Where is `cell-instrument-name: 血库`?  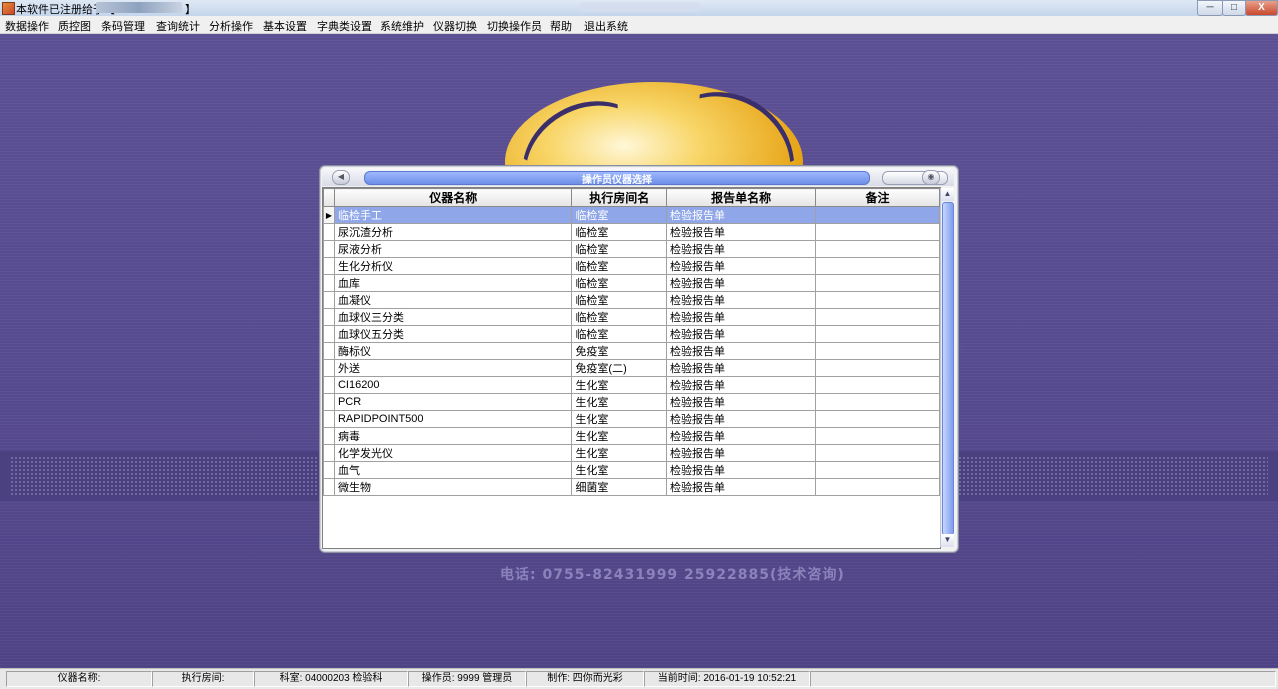 cell-instrument-name: 血库 is located at coordinates (453, 283).